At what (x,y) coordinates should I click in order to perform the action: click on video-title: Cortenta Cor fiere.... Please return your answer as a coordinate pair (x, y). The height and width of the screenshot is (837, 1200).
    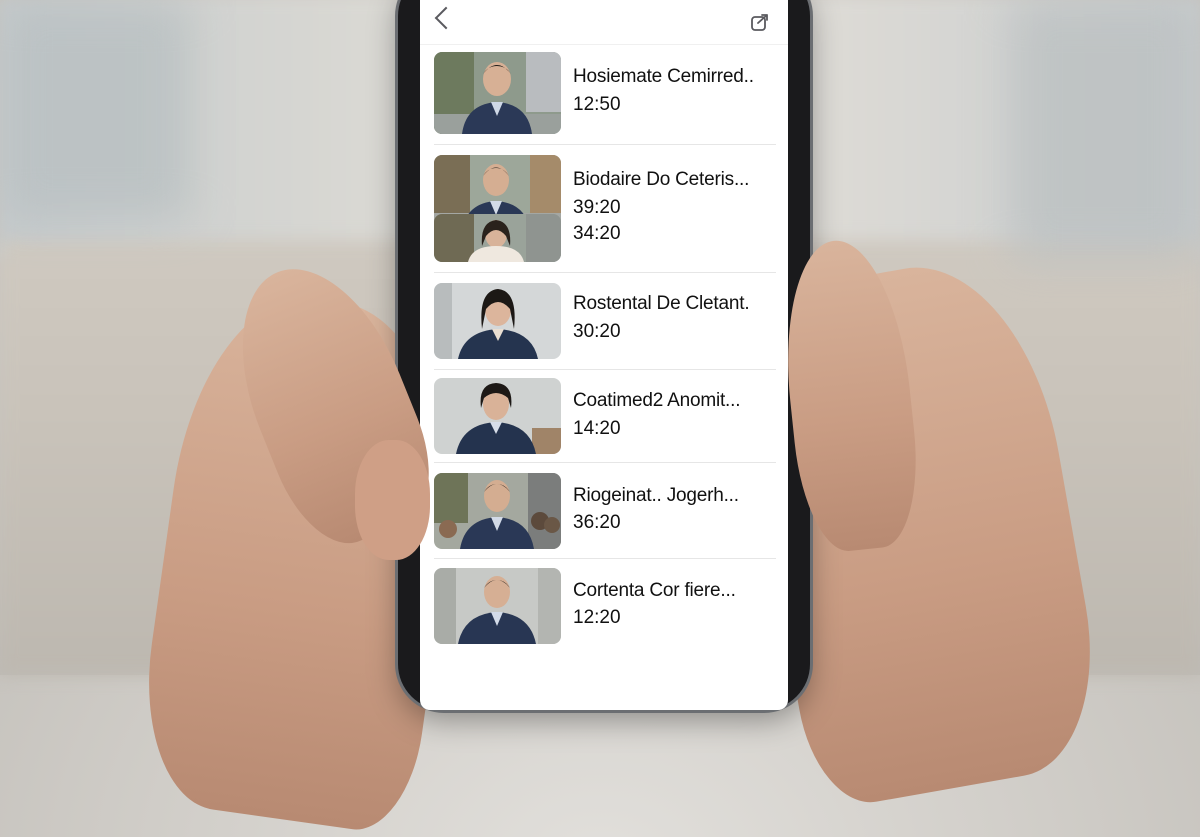
    Looking at the image, I should click on (654, 590).